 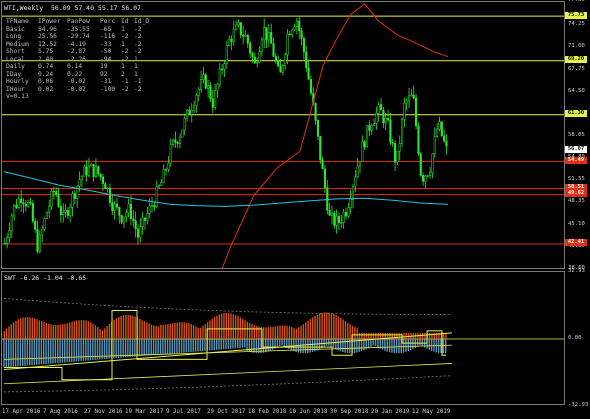 I want to click on price-tick: 58.05, so click(x=576, y=135).